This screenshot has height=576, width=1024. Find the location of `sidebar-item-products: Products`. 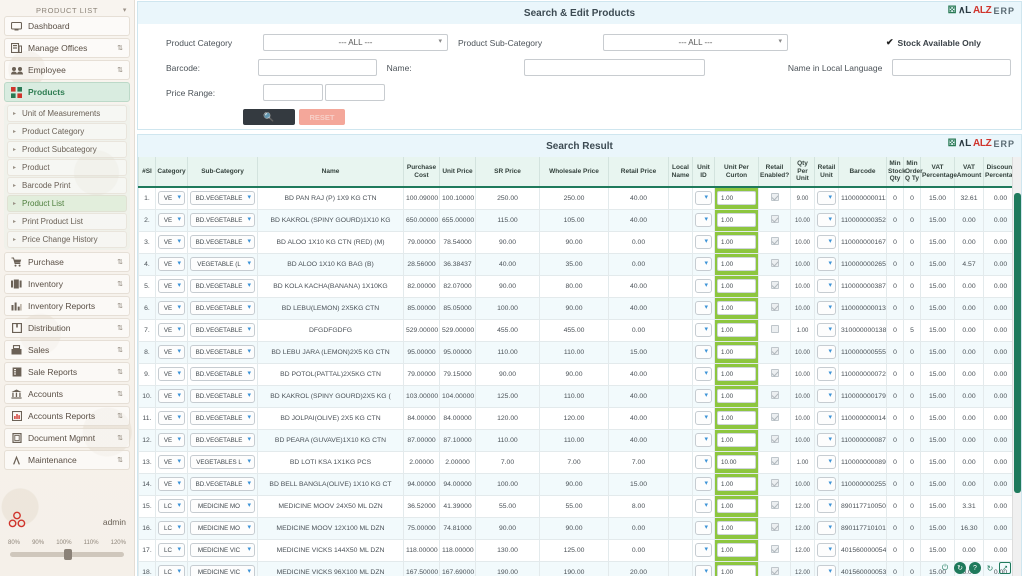

sidebar-item-products: Products is located at coordinates (67, 92).